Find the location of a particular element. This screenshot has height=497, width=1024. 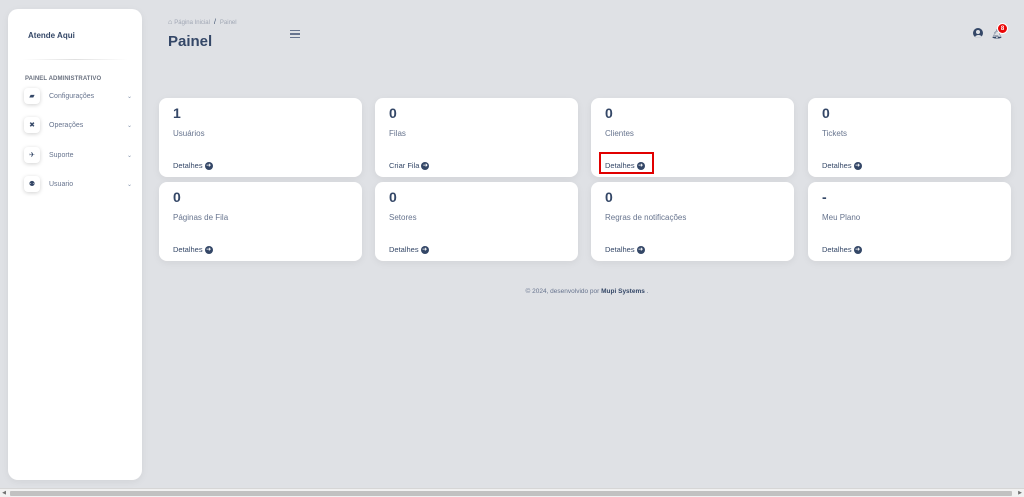

card-paginas-de-fila: 0 Páginas de Fila Detalhes ➜ is located at coordinates (260, 221).